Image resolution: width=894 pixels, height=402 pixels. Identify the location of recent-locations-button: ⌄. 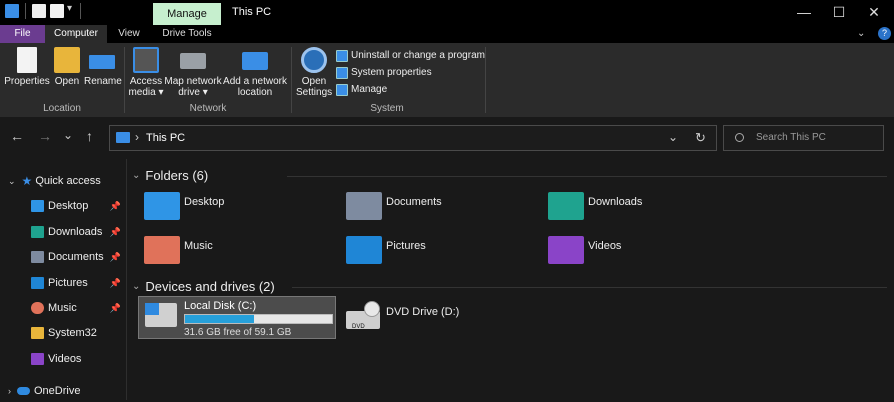
(68, 135).